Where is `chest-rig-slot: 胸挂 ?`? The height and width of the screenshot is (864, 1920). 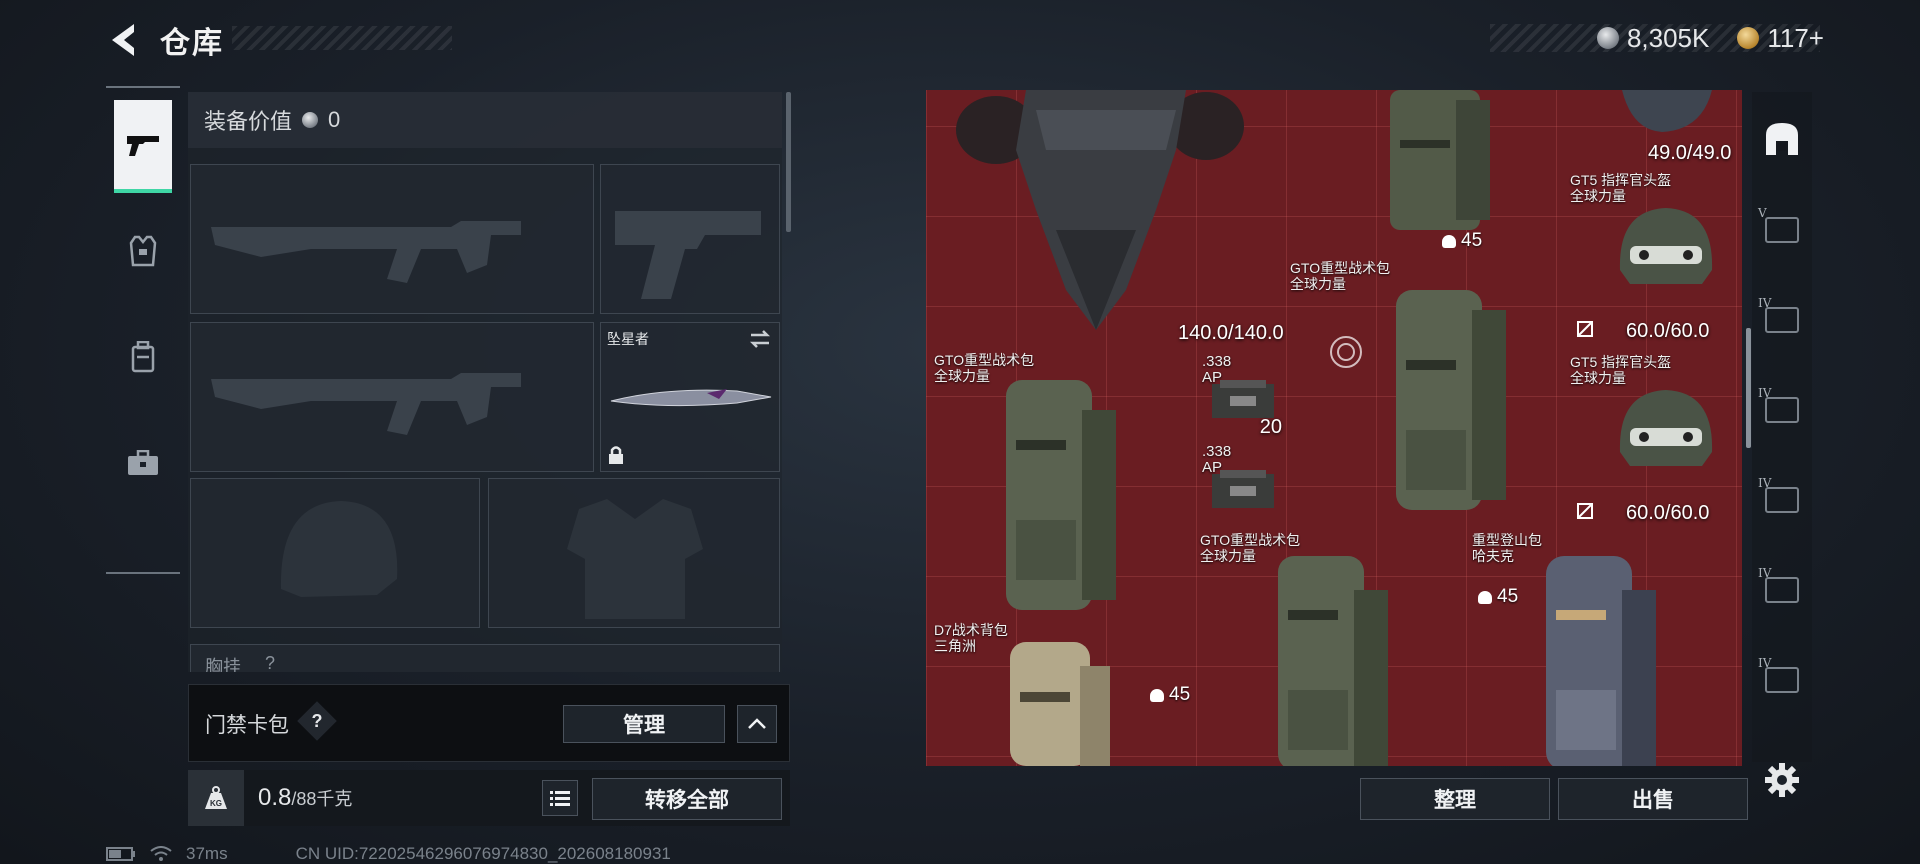
chest-rig-slot: 胸挂 ? is located at coordinates (485, 658).